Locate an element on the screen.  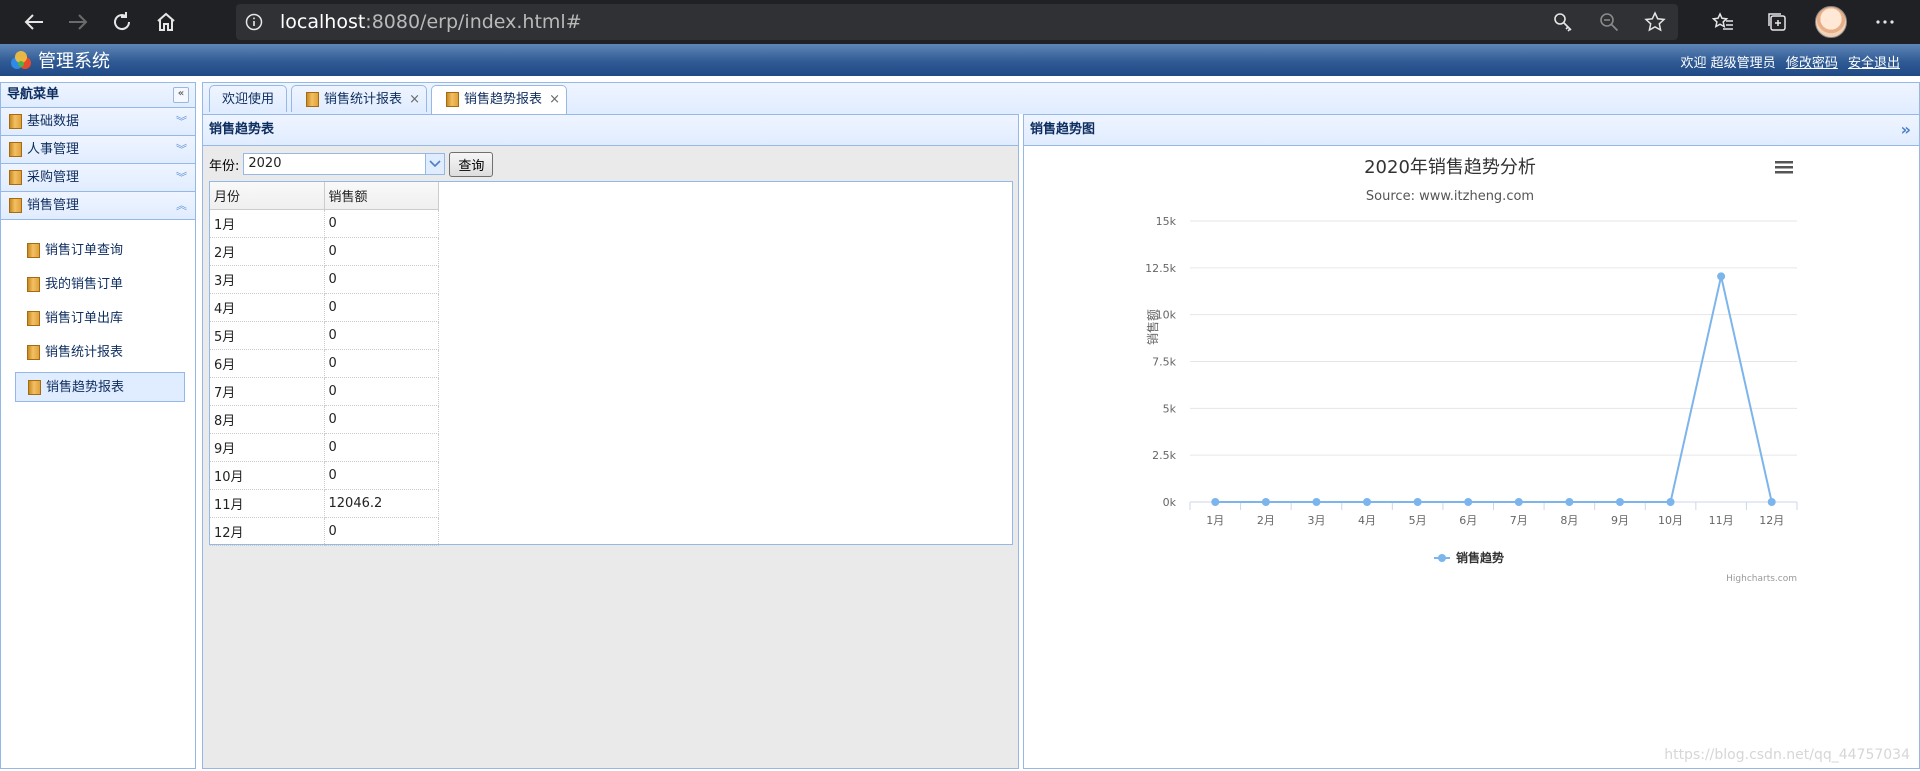
y-tick-label: 5k is located at coordinates (1170, 408).